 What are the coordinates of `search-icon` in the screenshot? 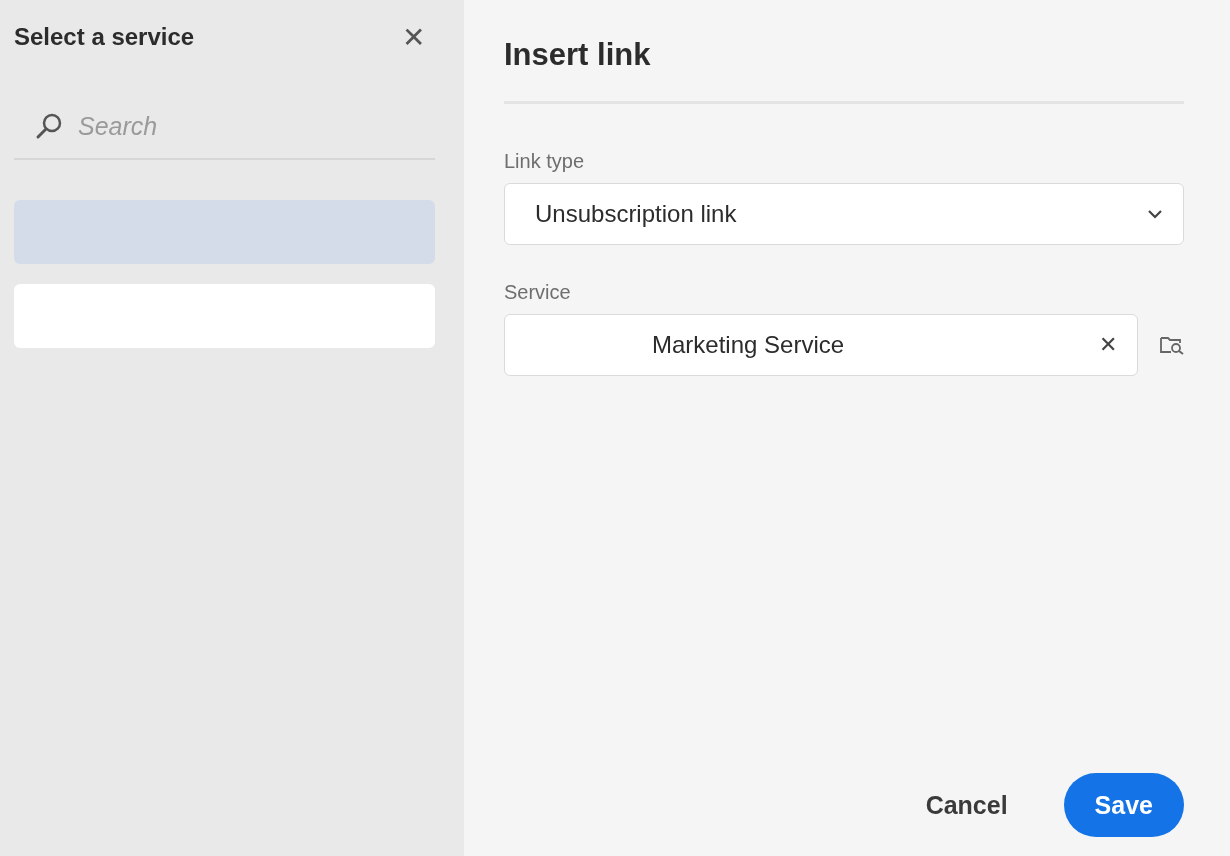 It's located at (49, 126).